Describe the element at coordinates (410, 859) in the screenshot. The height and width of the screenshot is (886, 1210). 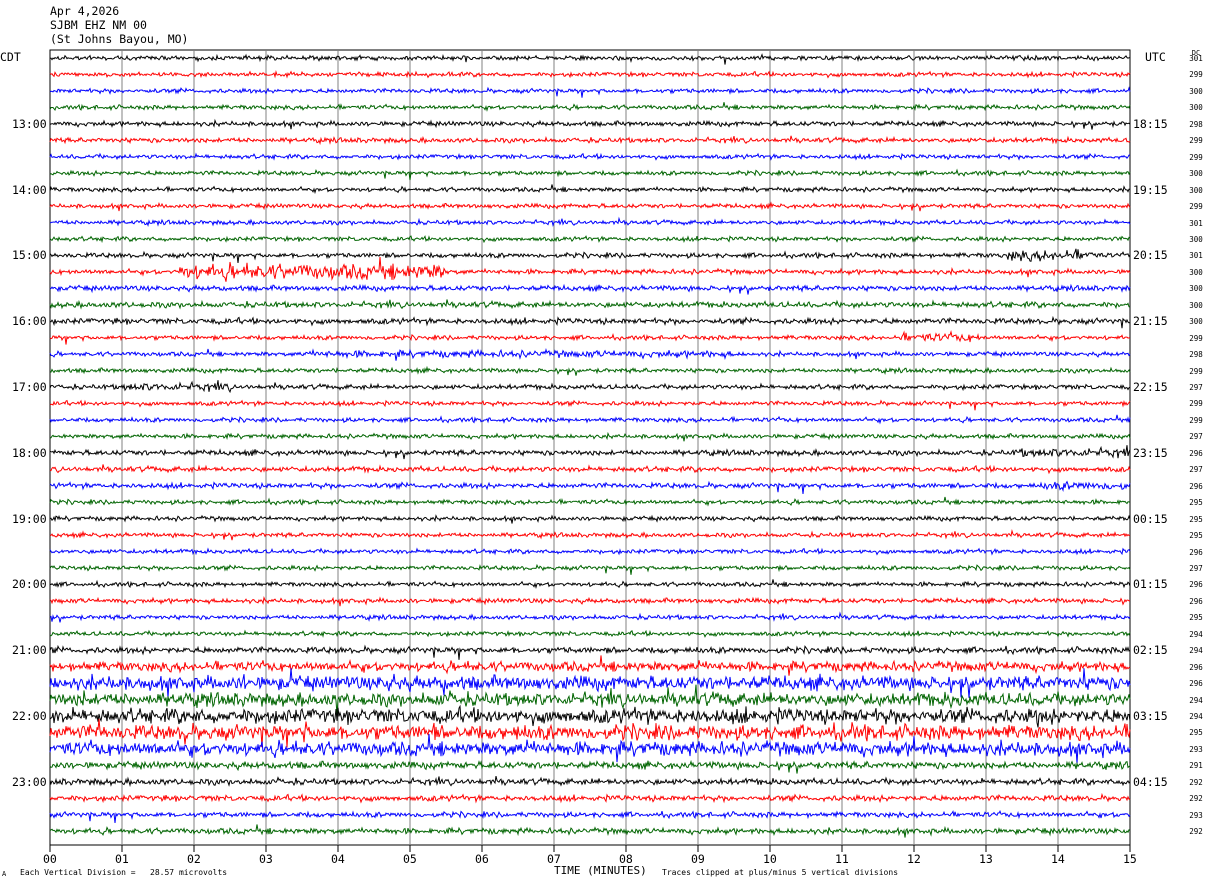
I see `x-tick-label: 05` at that location.